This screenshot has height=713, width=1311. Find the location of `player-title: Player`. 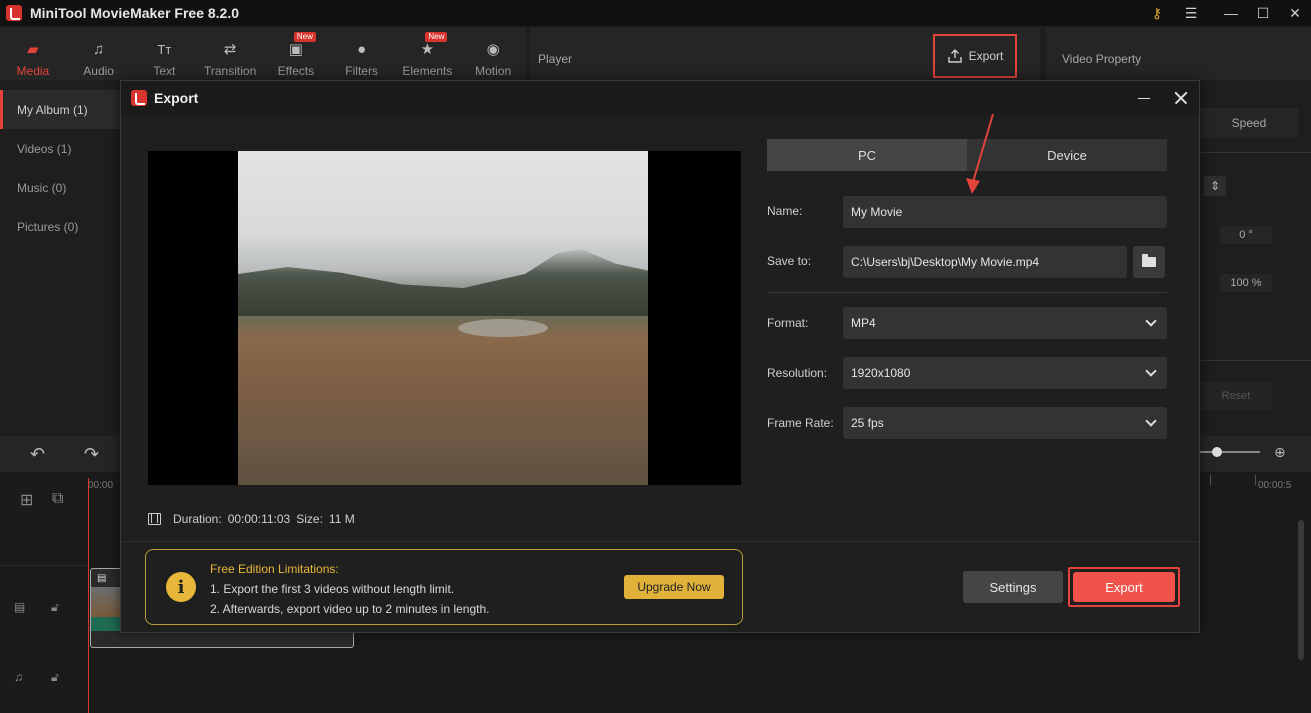

player-title: Player is located at coordinates (555, 59).